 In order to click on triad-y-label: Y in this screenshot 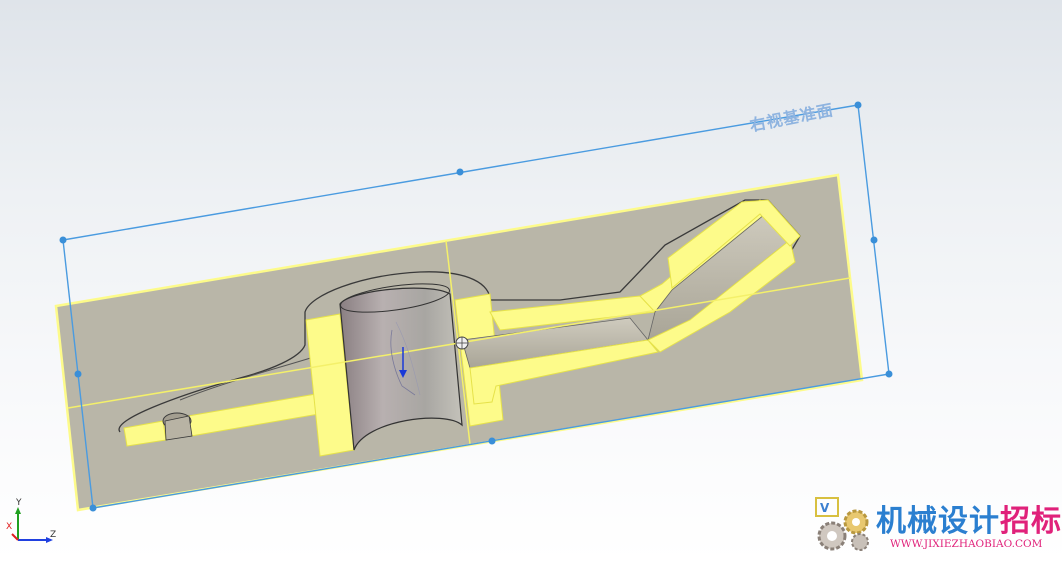, I will do `click(19, 503)`.